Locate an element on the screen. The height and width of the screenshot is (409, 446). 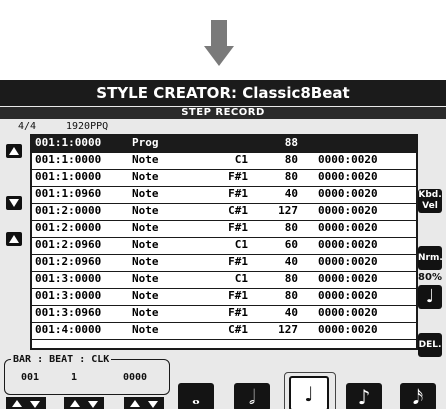
table-row: 001:2:0000 Note F#1 80 0000:0020 is located at coordinates (224, 229).